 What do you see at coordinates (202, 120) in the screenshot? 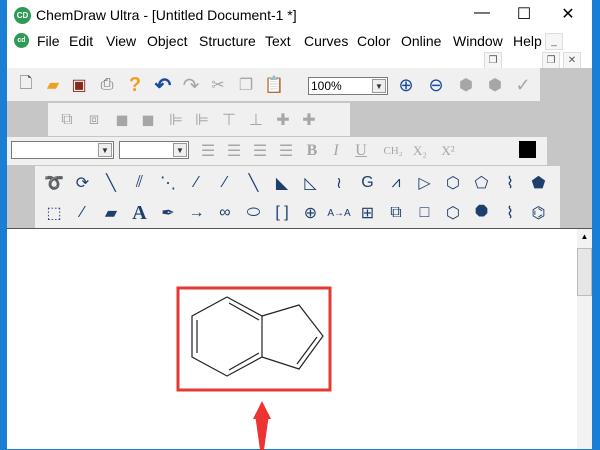
I see `align-right-icon: ⊫` at bounding box center [202, 120].